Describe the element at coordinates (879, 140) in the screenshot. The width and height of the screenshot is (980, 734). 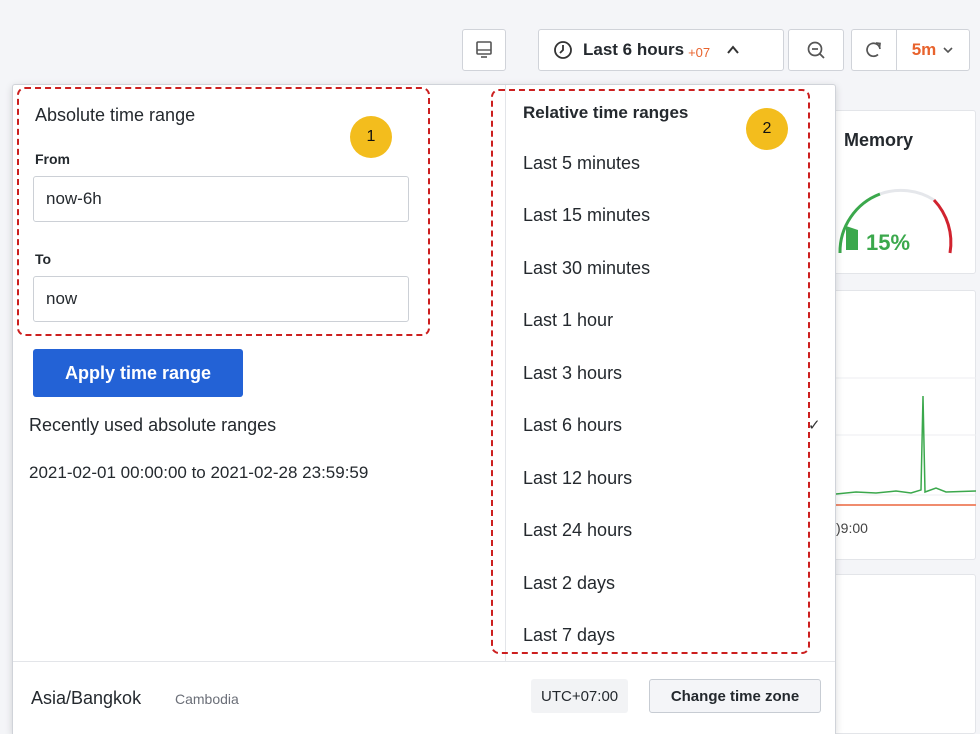
I see `memory-panel-title: Memory` at that location.